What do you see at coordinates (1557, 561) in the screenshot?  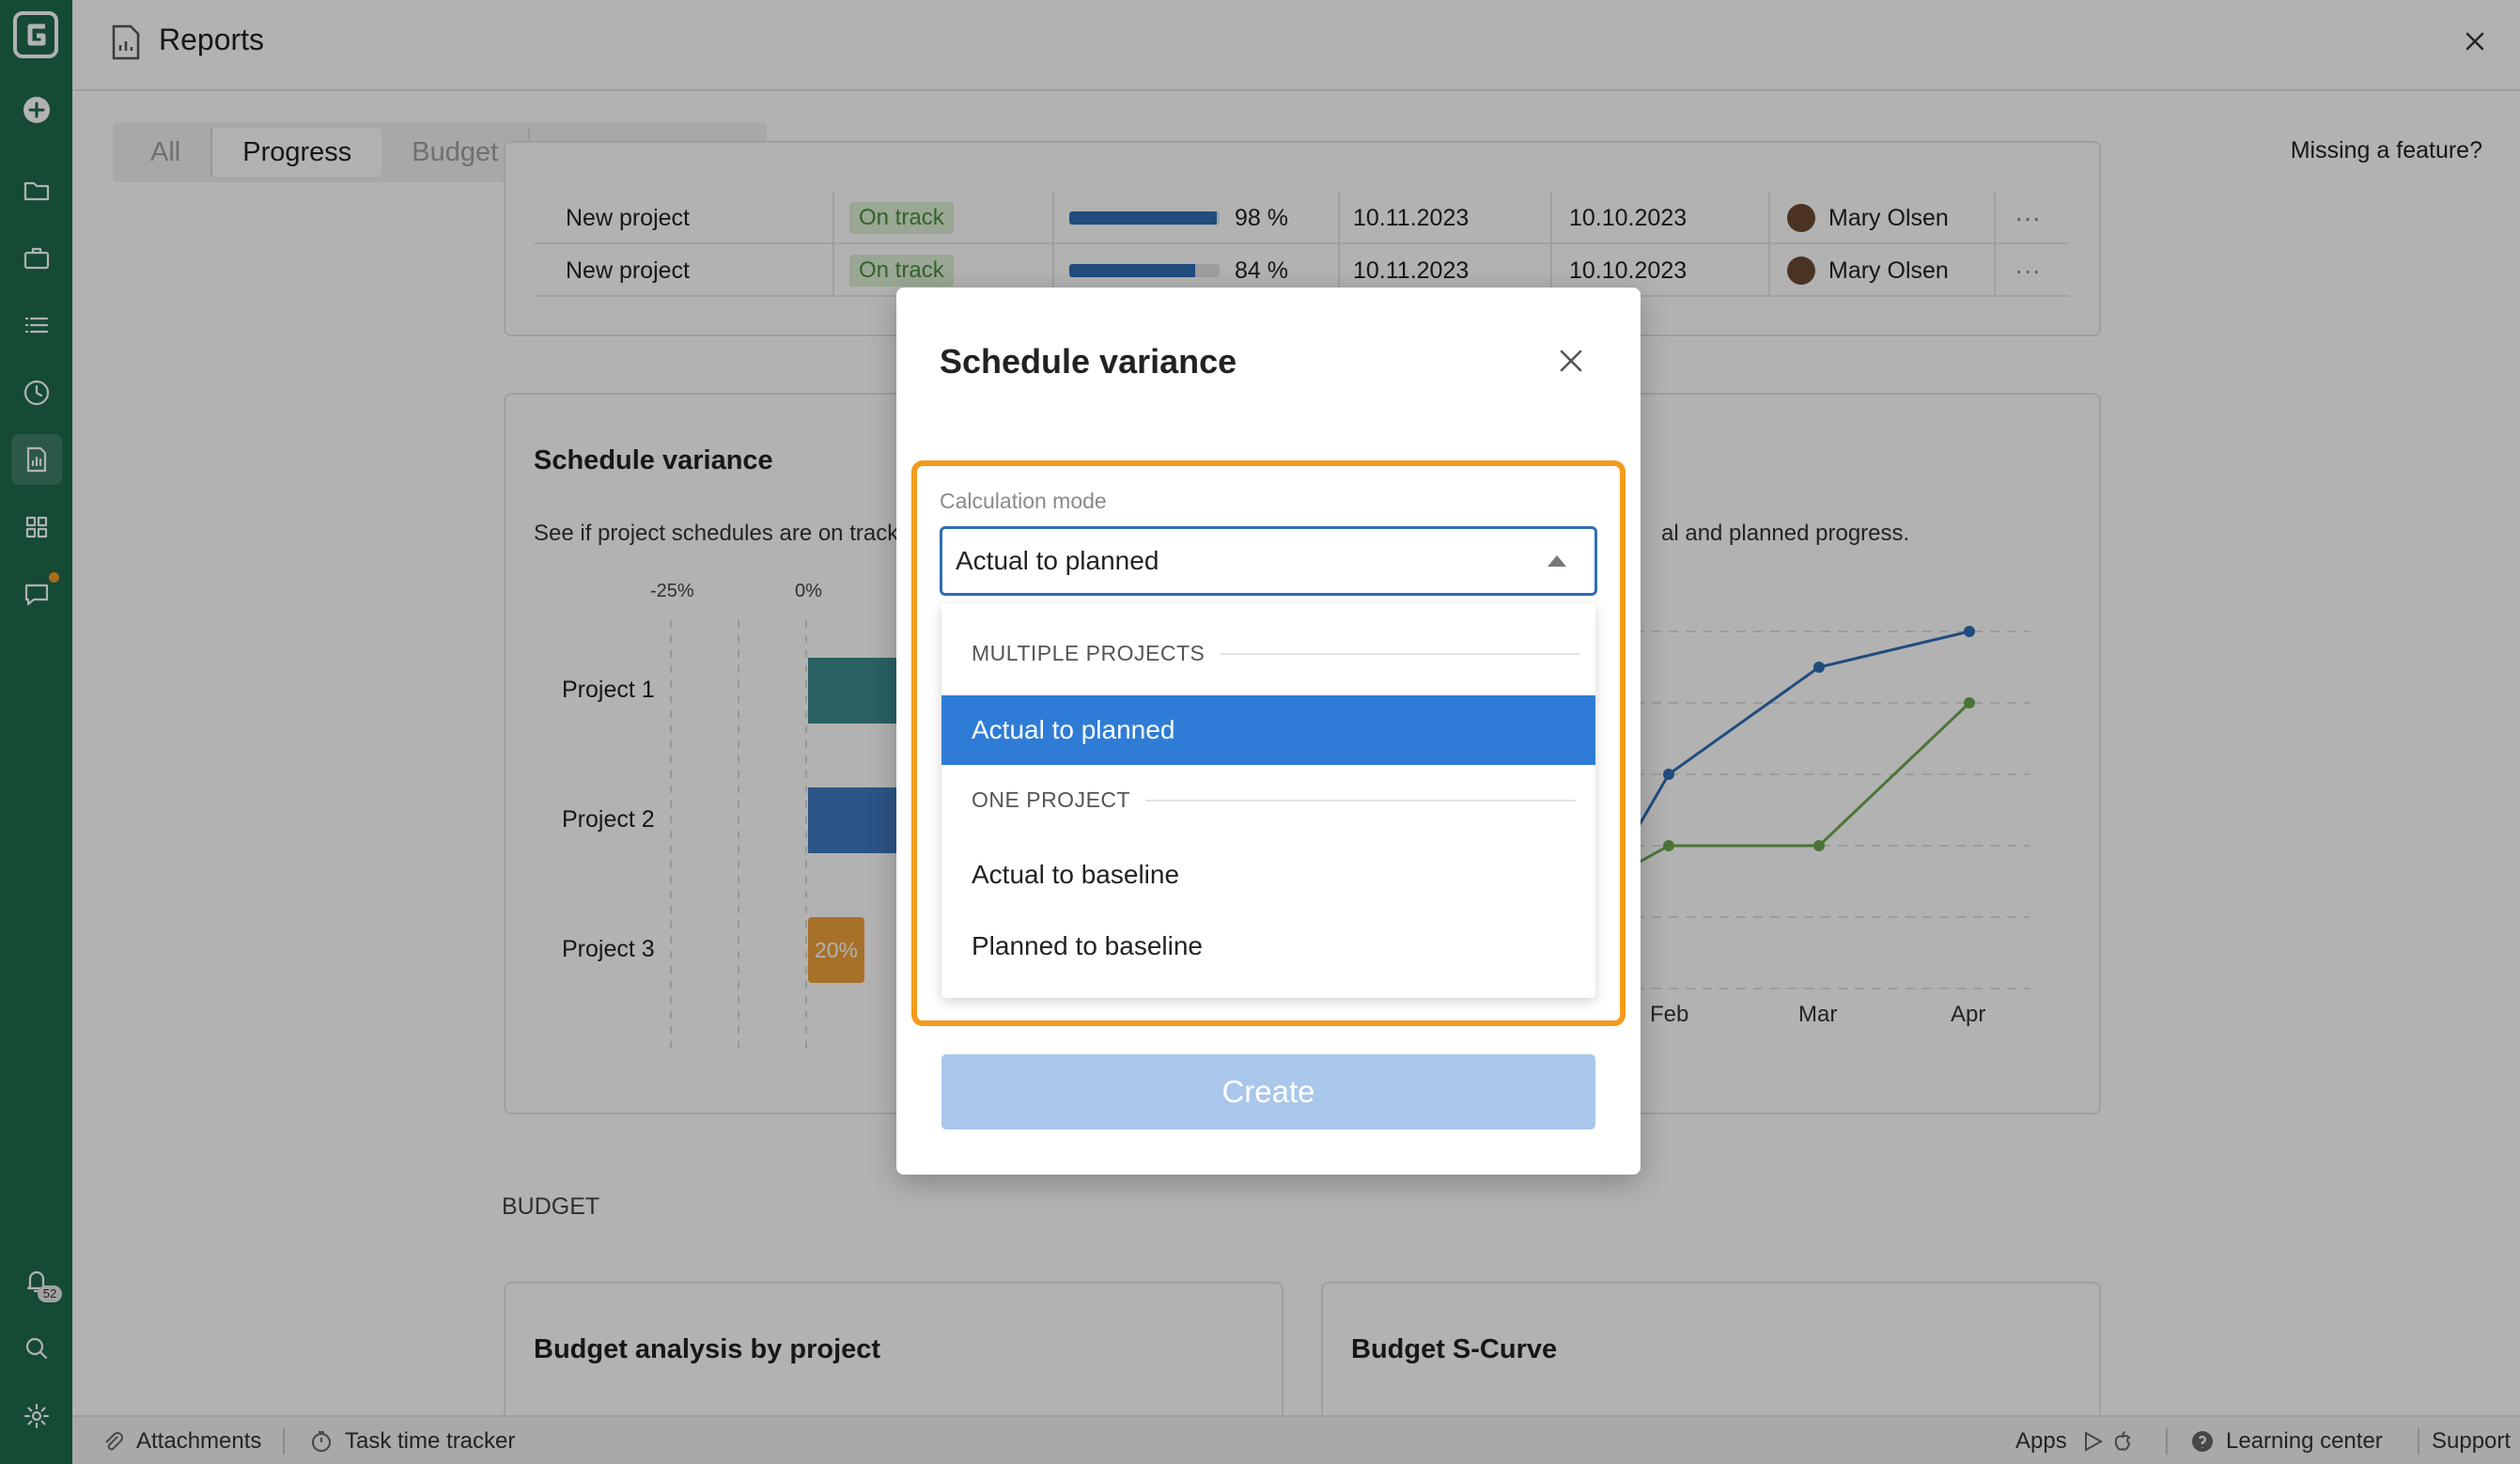 I see `caret-up-icon` at bounding box center [1557, 561].